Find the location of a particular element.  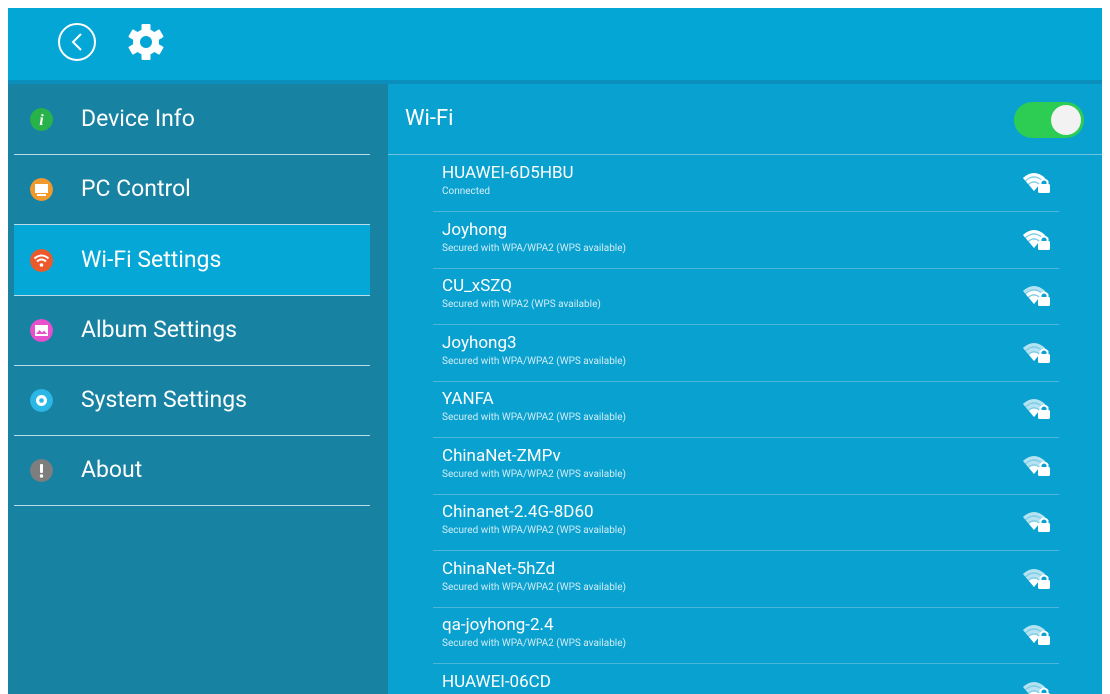

wifi-icon is located at coordinates (41, 260).